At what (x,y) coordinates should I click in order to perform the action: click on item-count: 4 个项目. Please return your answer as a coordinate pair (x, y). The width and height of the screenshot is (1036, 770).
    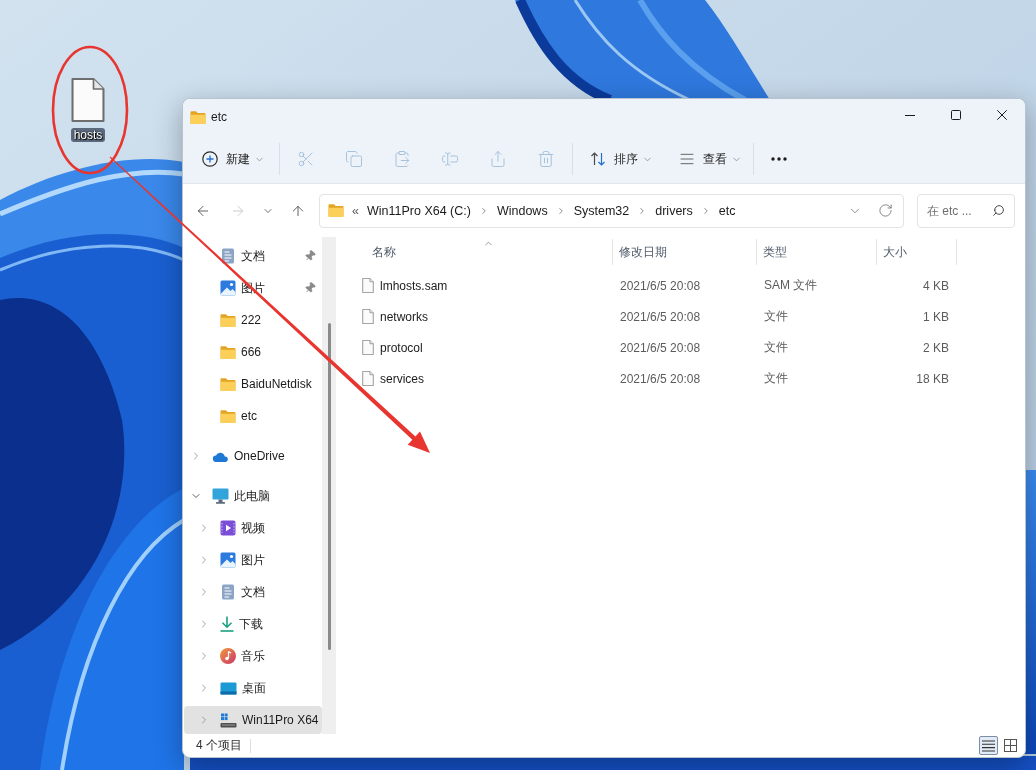
    Looking at the image, I should click on (219, 745).